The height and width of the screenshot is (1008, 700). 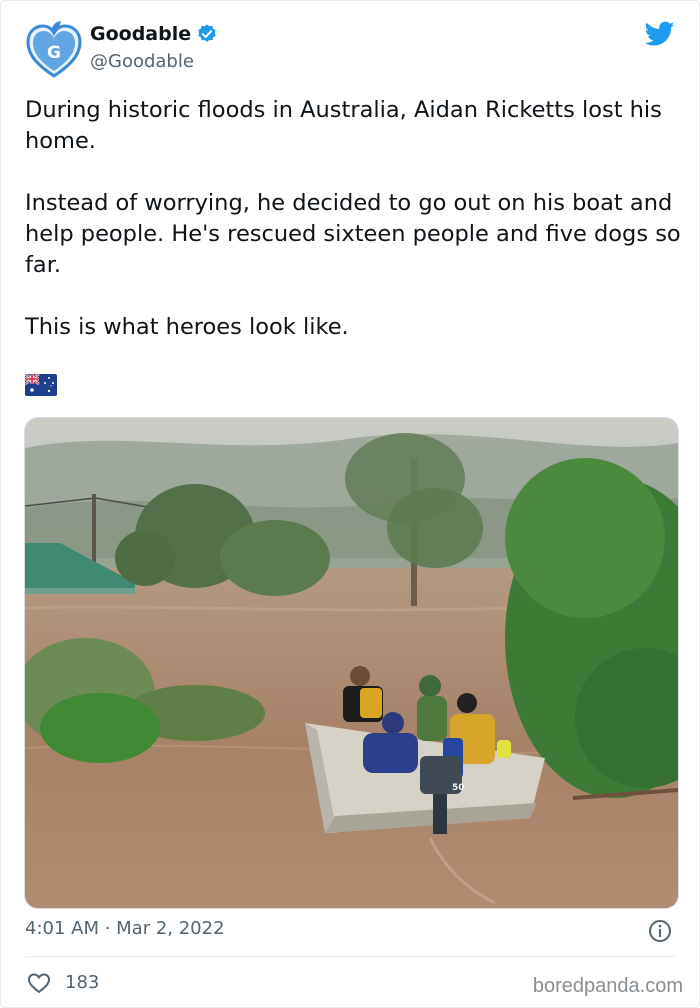 What do you see at coordinates (54, 53) in the screenshot?
I see `avatar-letter: G` at bounding box center [54, 53].